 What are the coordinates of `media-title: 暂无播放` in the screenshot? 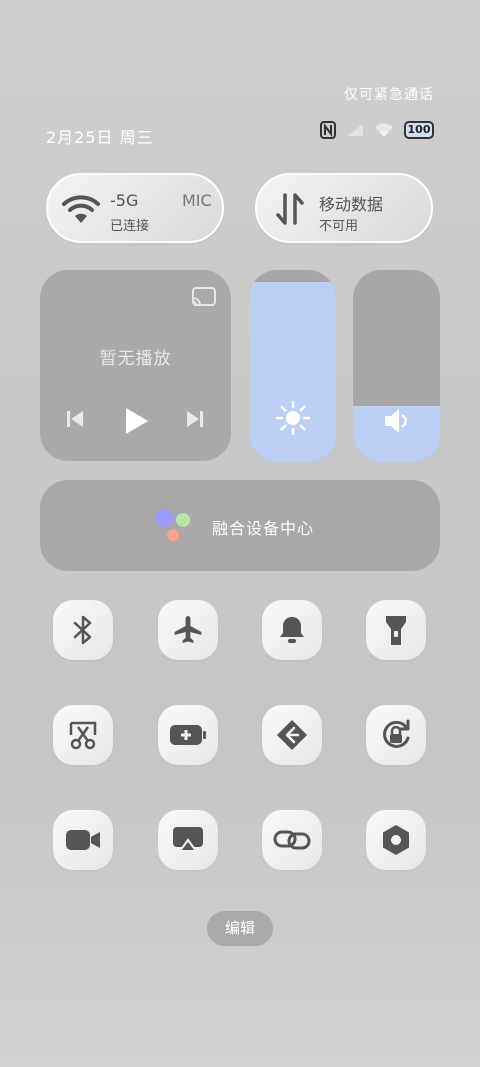 It's located at (135, 359).